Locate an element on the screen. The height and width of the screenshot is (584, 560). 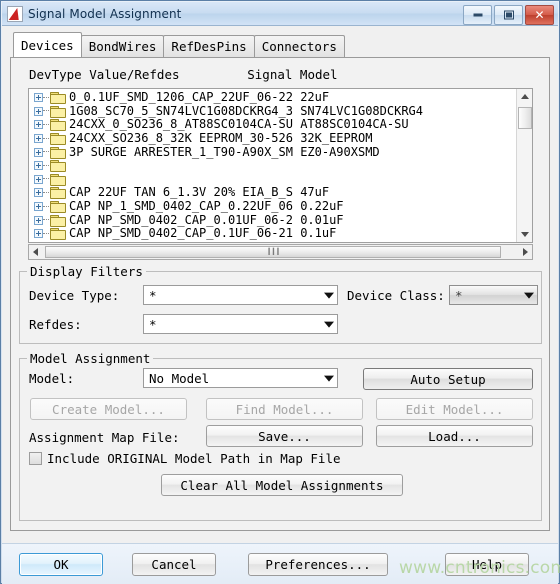
tab-devices: Devices is located at coordinates (47, 44).